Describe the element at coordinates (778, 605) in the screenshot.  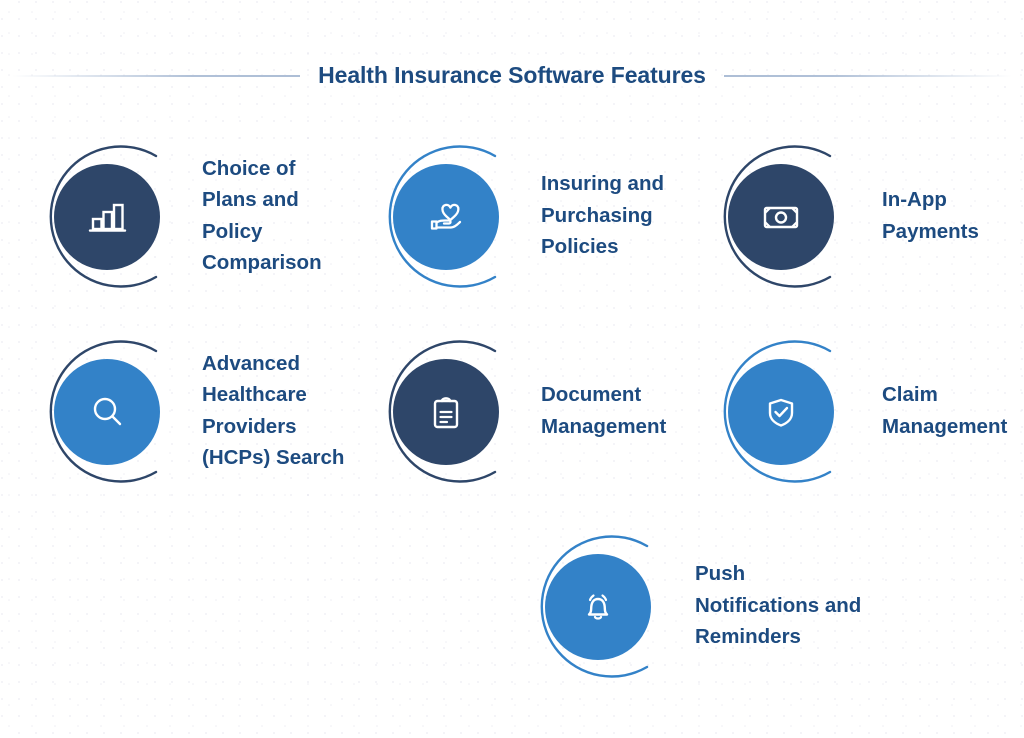
I see `feature-label: Push Notifications and Reminders` at that location.